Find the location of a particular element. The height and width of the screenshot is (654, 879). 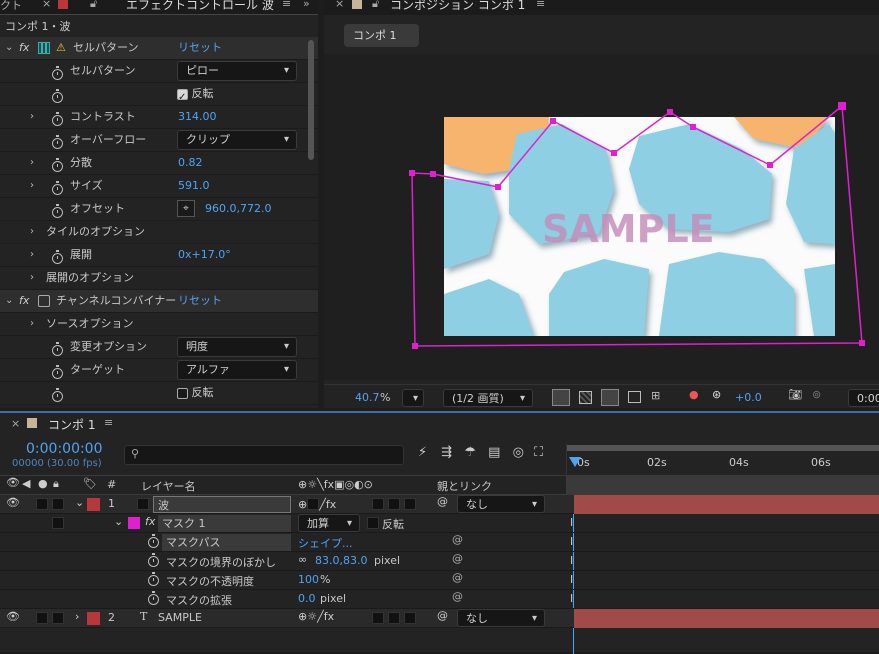

mask-visibility-icon is located at coordinates (610, 397).